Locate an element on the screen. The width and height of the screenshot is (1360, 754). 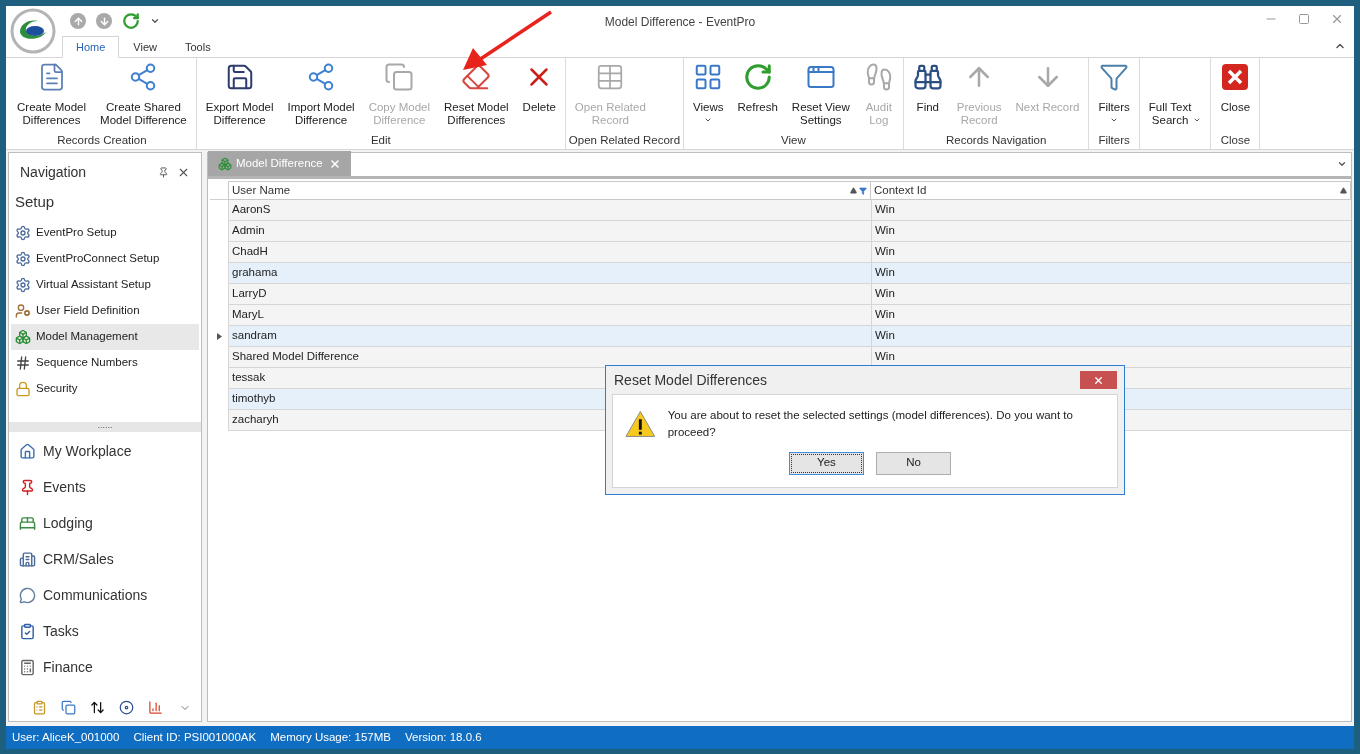
module-item: CRM/Sales is located at coordinates (105, 559).